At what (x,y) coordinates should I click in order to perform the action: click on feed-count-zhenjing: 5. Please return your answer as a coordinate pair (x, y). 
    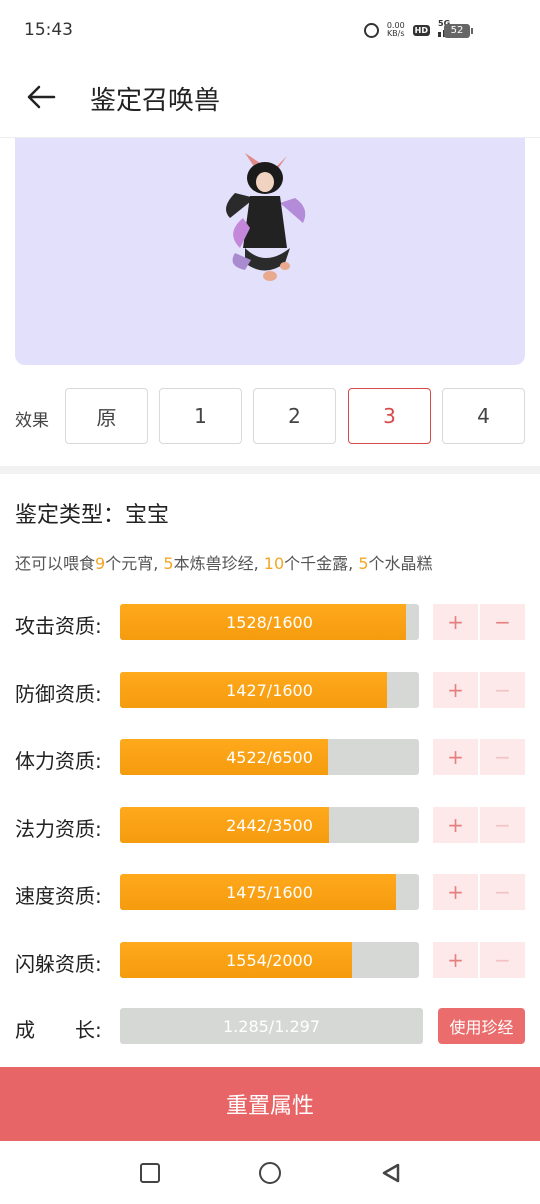
    Looking at the image, I should click on (168, 563).